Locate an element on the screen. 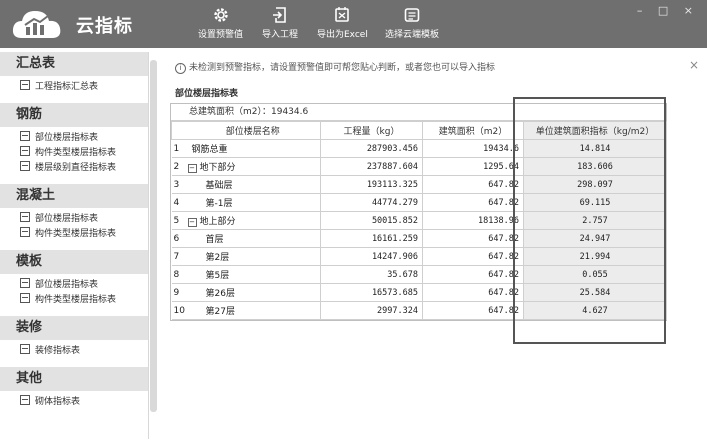 Image resolution: width=707 pixels, height=439 pixels. row-index: 10 is located at coordinates (178, 310).